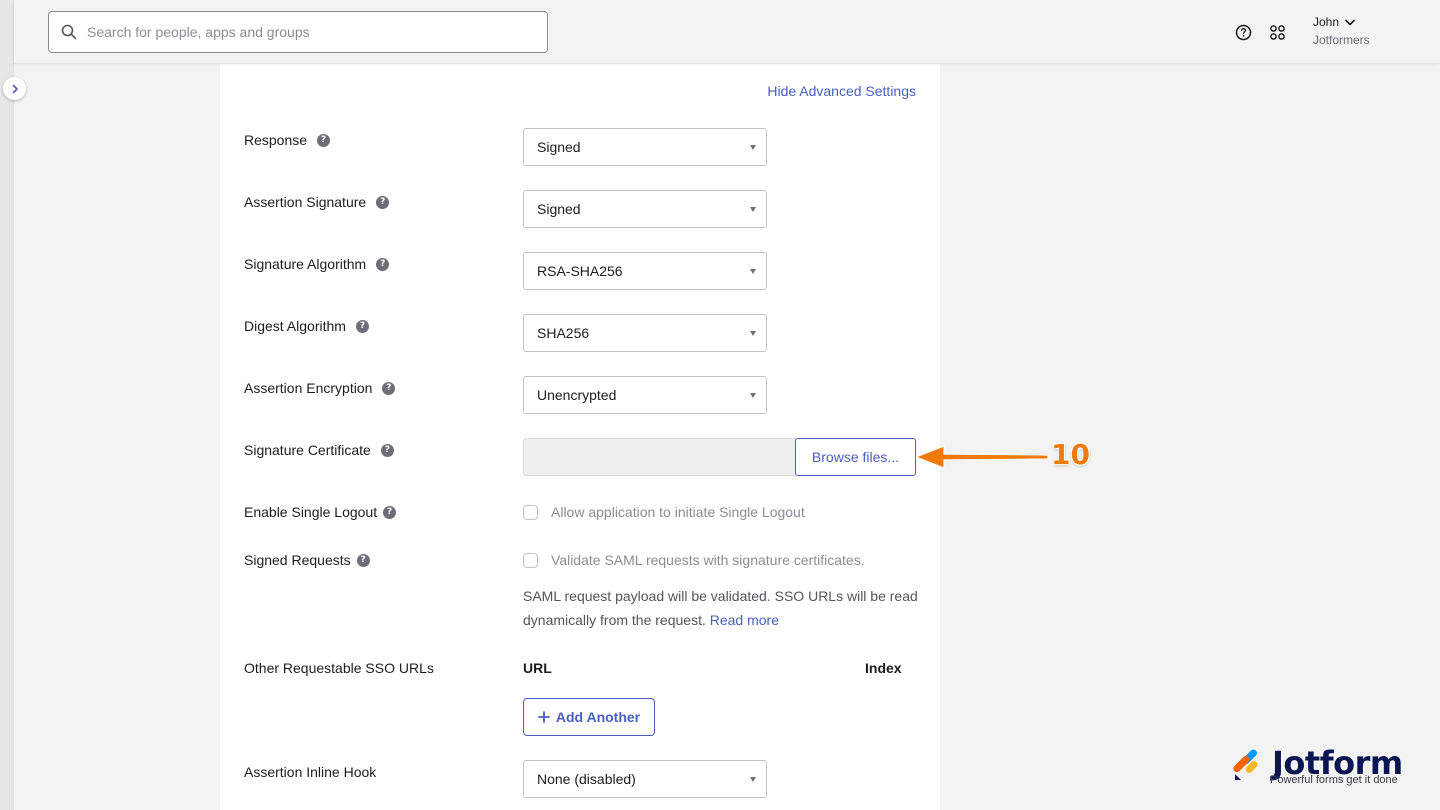 The image size is (1440, 810). Describe the element at coordinates (1070, 454) in the screenshot. I see `annotation-step-number: 10` at that location.